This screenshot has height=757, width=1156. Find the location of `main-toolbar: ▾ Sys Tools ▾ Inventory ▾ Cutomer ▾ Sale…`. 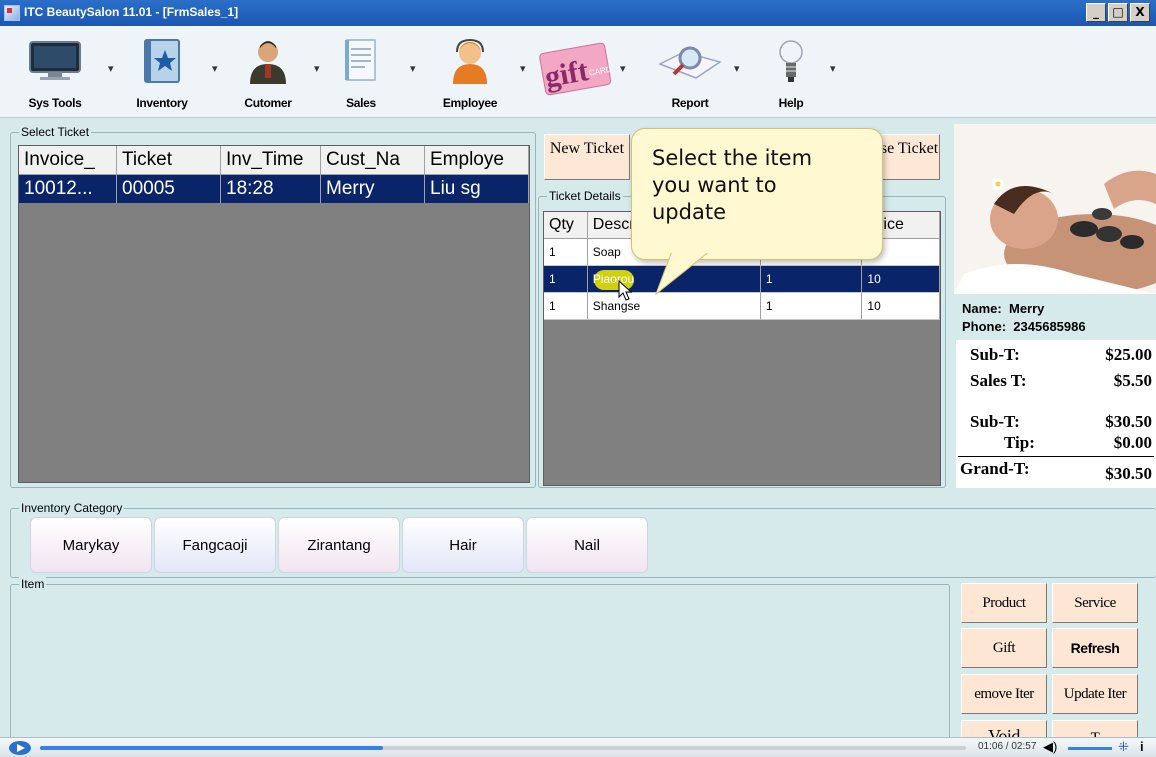

main-toolbar: ▾ Sys Tools ▾ Inventory ▾ Cutomer ▾ Sale… is located at coordinates (578, 72).